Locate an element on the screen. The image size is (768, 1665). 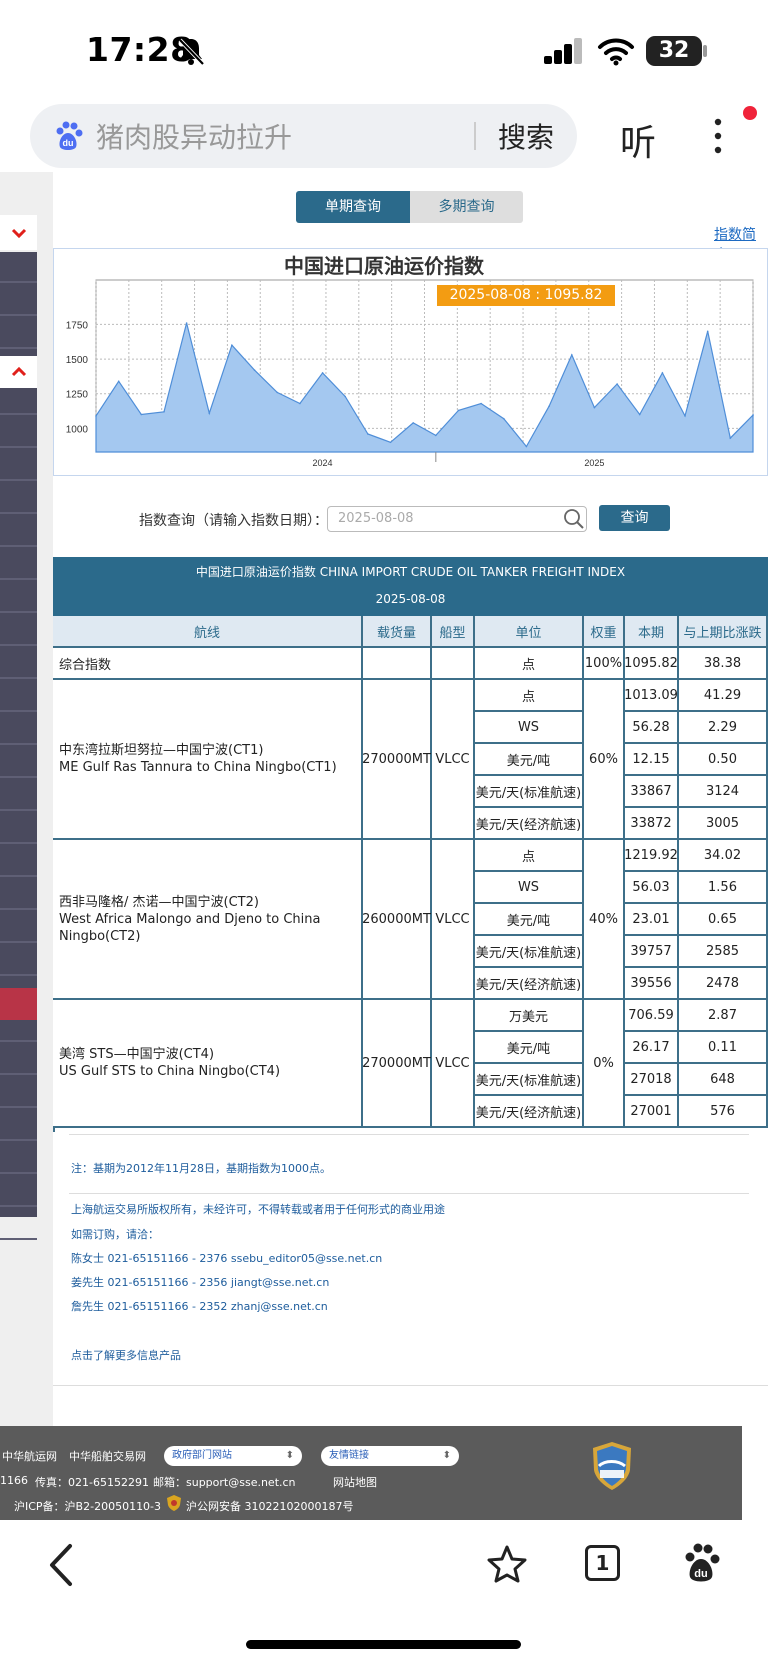
footer-link-shipping: 中华航运网 is located at coordinates (29, 1456).